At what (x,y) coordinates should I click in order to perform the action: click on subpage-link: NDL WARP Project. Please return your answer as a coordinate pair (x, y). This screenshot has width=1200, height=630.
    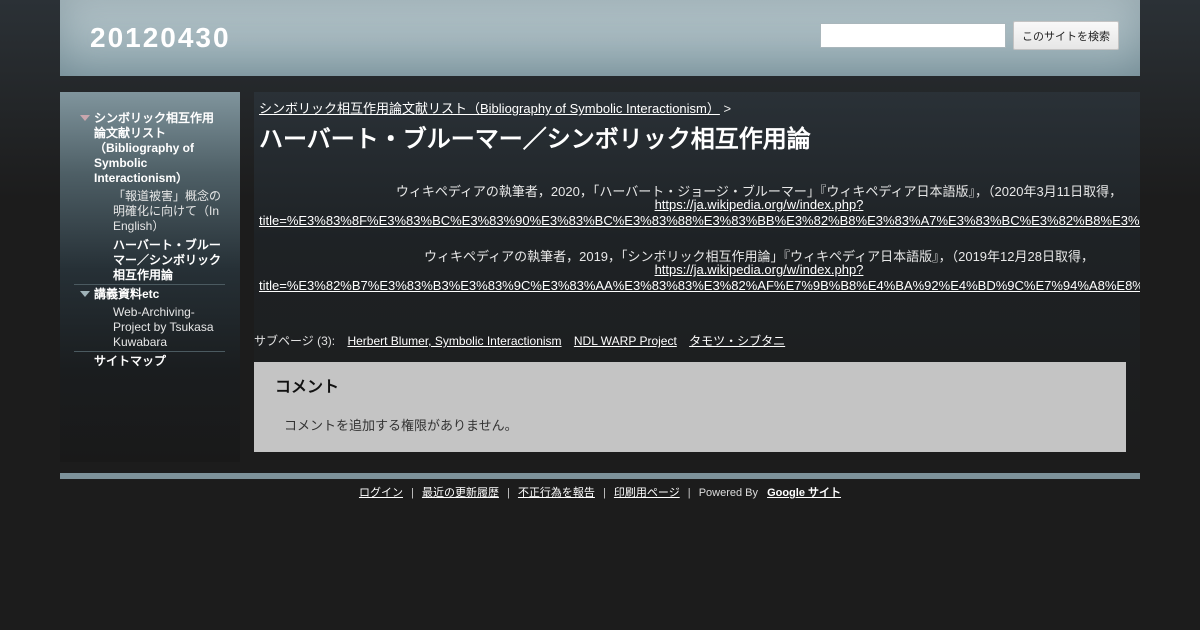
    Looking at the image, I should click on (625, 341).